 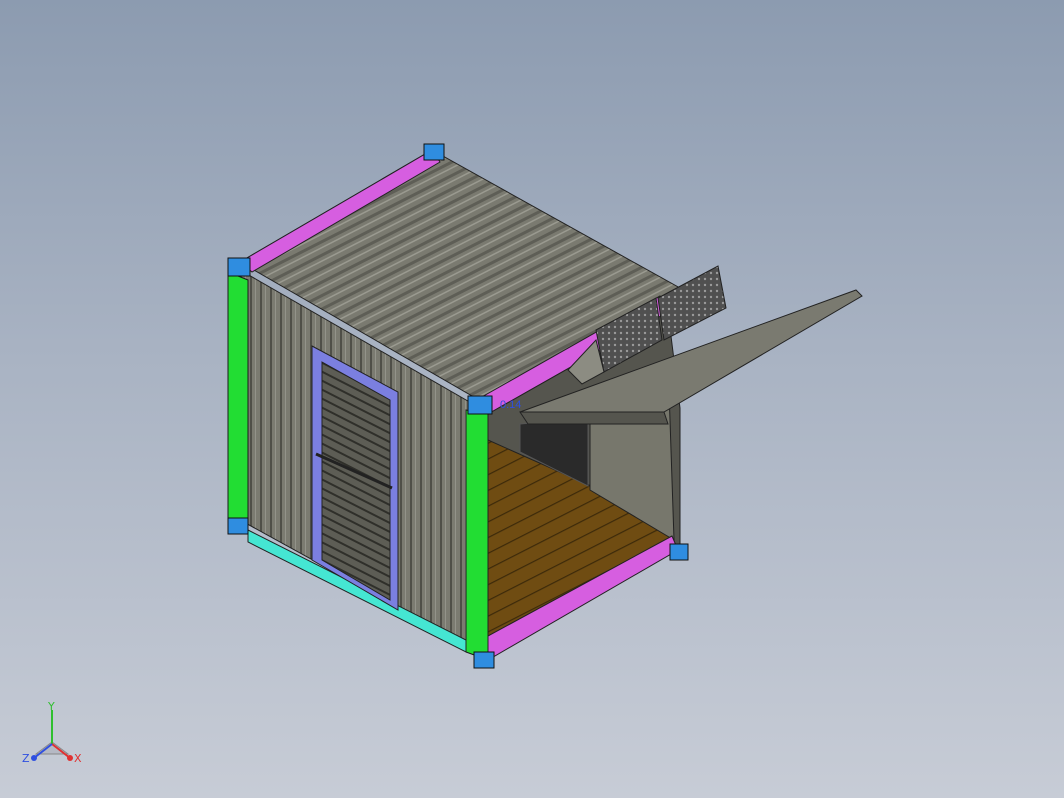 I want to click on model-annotation: 0.14, so click(x=510, y=405).